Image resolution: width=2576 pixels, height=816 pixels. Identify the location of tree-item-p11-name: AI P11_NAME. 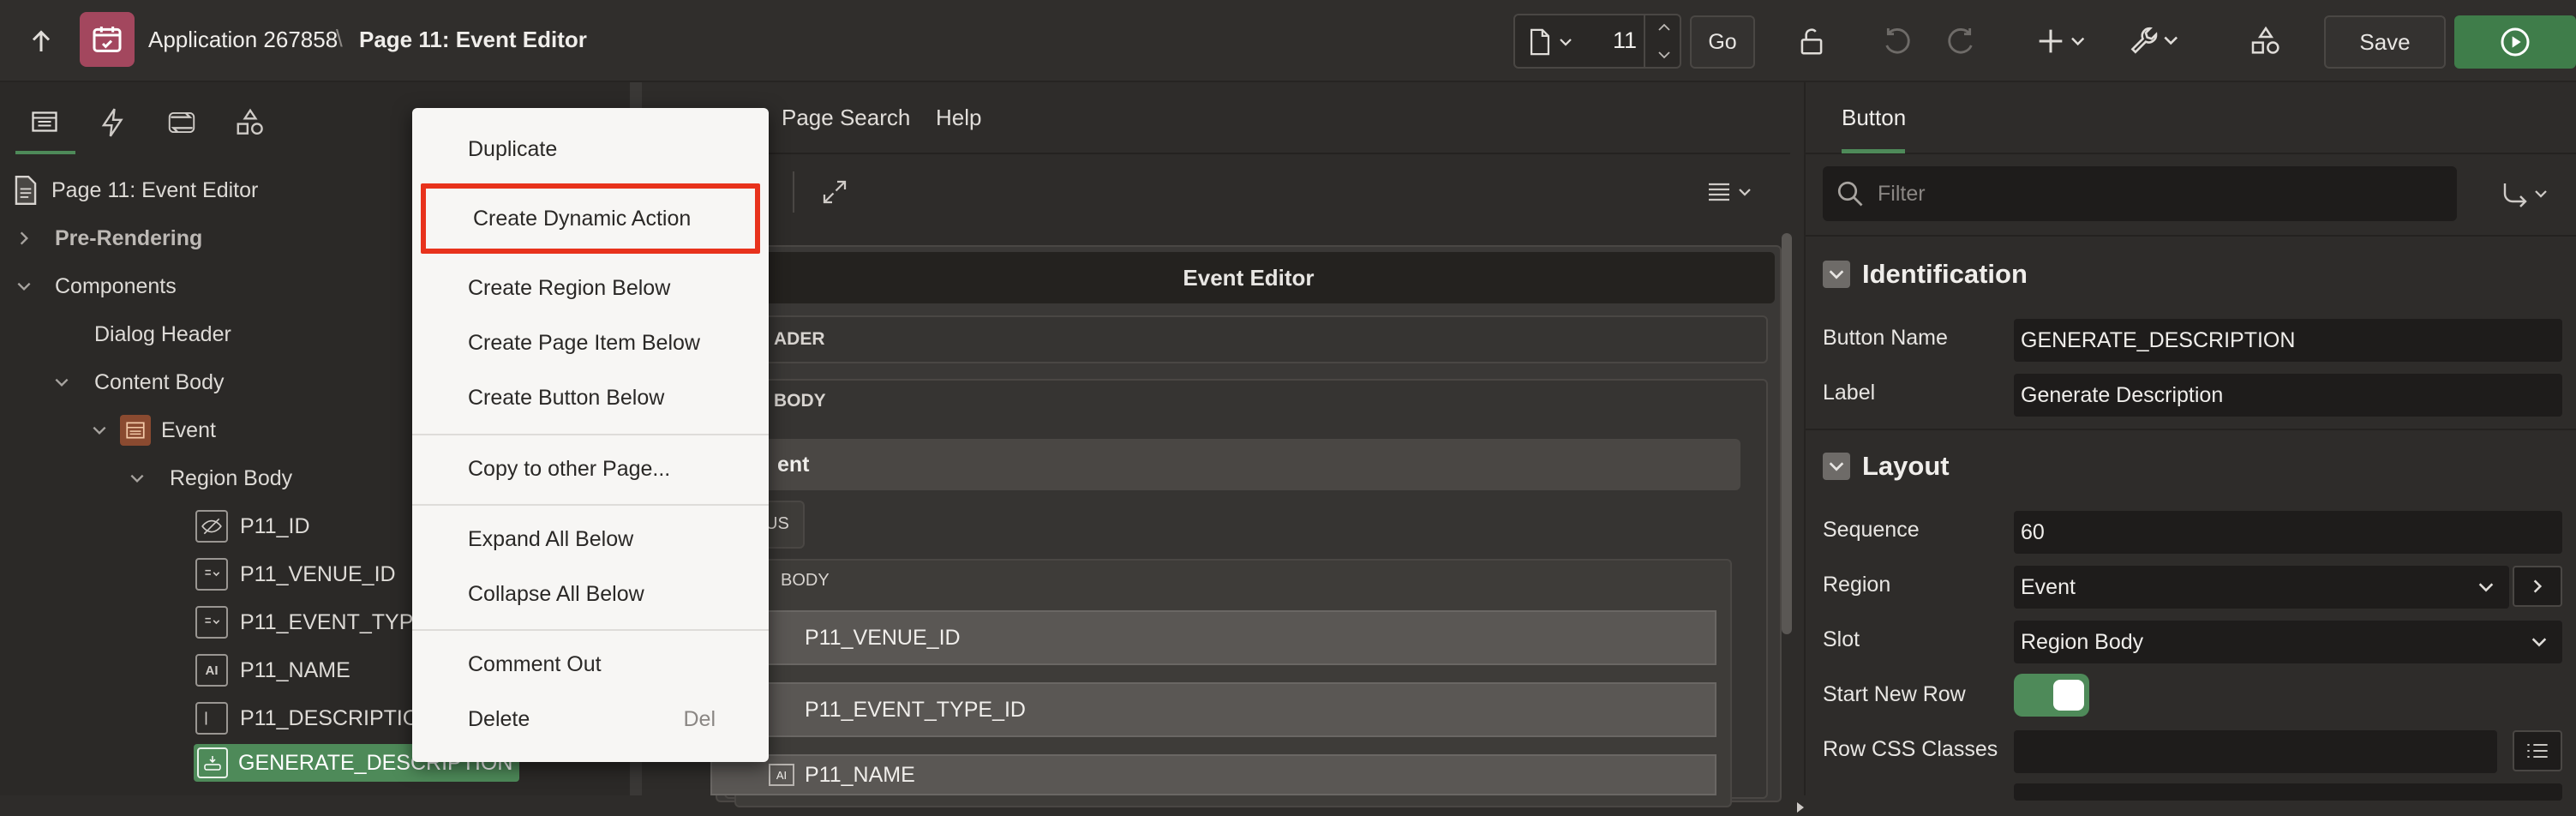
(272, 670).